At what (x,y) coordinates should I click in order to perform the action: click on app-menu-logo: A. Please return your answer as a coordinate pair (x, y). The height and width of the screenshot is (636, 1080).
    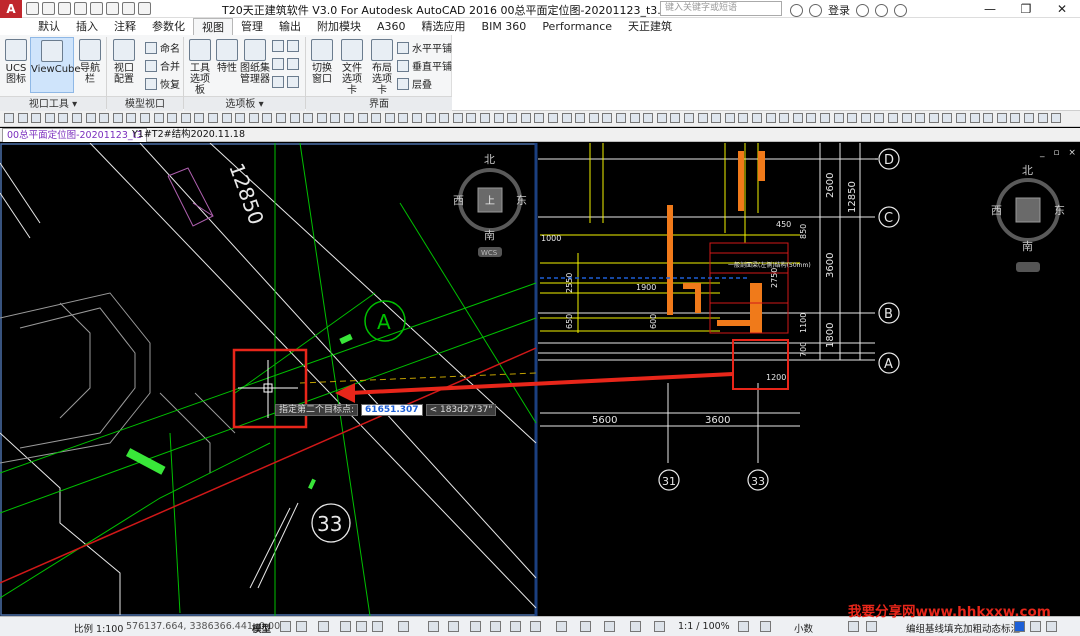
    Looking at the image, I should click on (11, 9).